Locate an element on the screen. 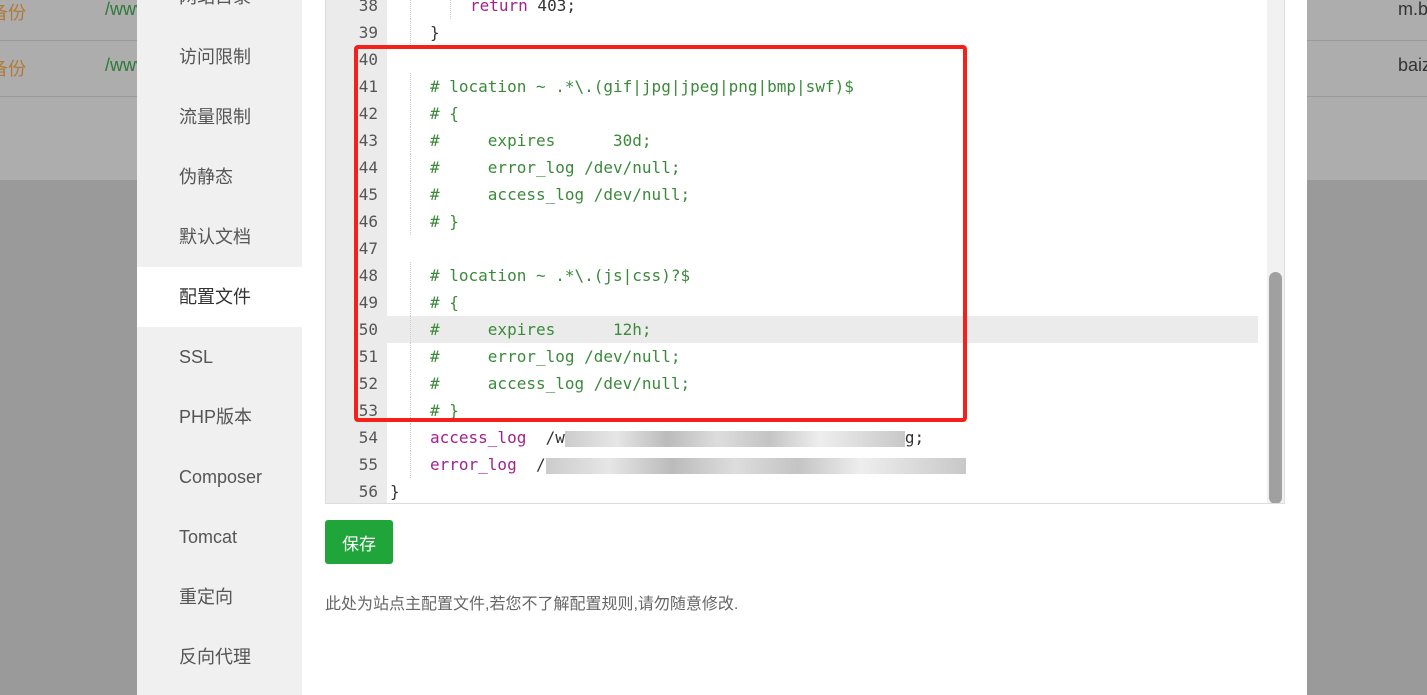 The width and height of the screenshot is (1427, 695). code-line: 38 return 403; is located at coordinates (792, 9).